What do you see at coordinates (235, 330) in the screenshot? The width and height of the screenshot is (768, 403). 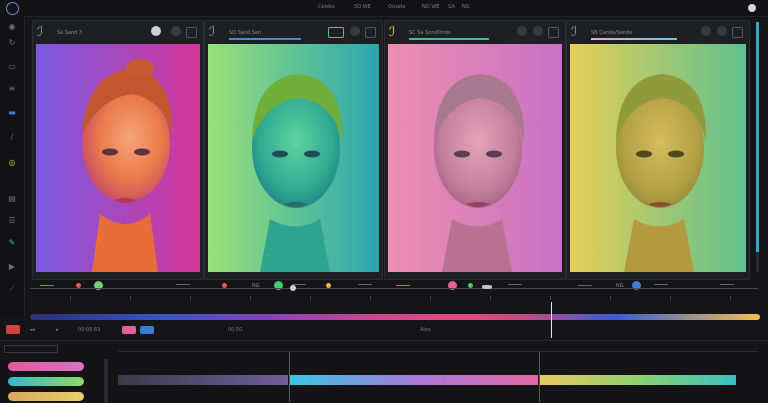 I see `marker-time: 00.50` at bounding box center [235, 330].